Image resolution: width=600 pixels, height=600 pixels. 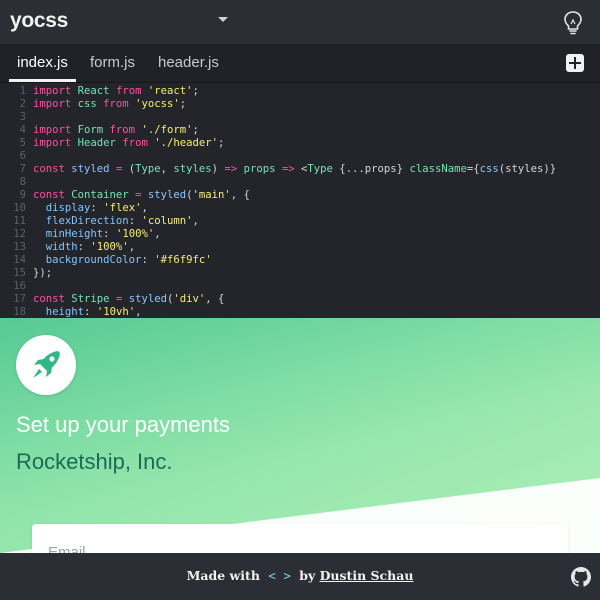 What do you see at coordinates (183, 260) in the screenshot?
I see `code-token: '#f6f9fc'` at bounding box center [183, 260].